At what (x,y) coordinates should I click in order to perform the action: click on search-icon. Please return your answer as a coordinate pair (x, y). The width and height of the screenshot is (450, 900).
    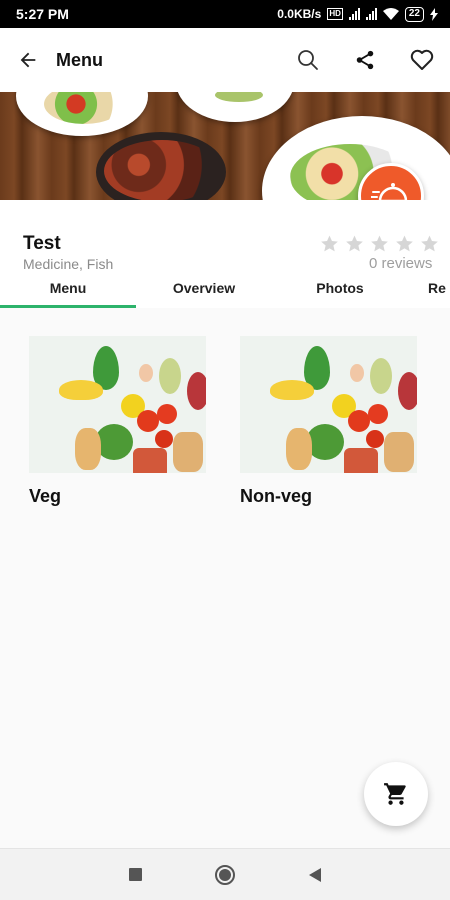
    Looking at the image, I should click on (307, 60).